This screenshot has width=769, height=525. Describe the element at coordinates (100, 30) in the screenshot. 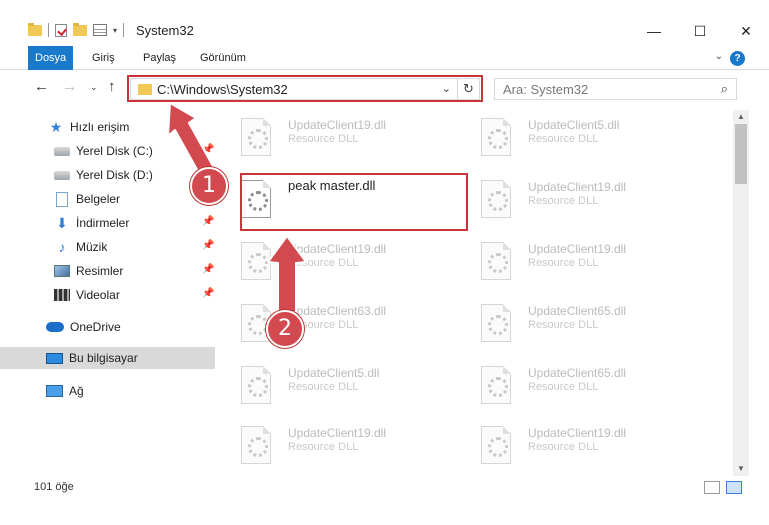

I see `view-options-icon` at that location.